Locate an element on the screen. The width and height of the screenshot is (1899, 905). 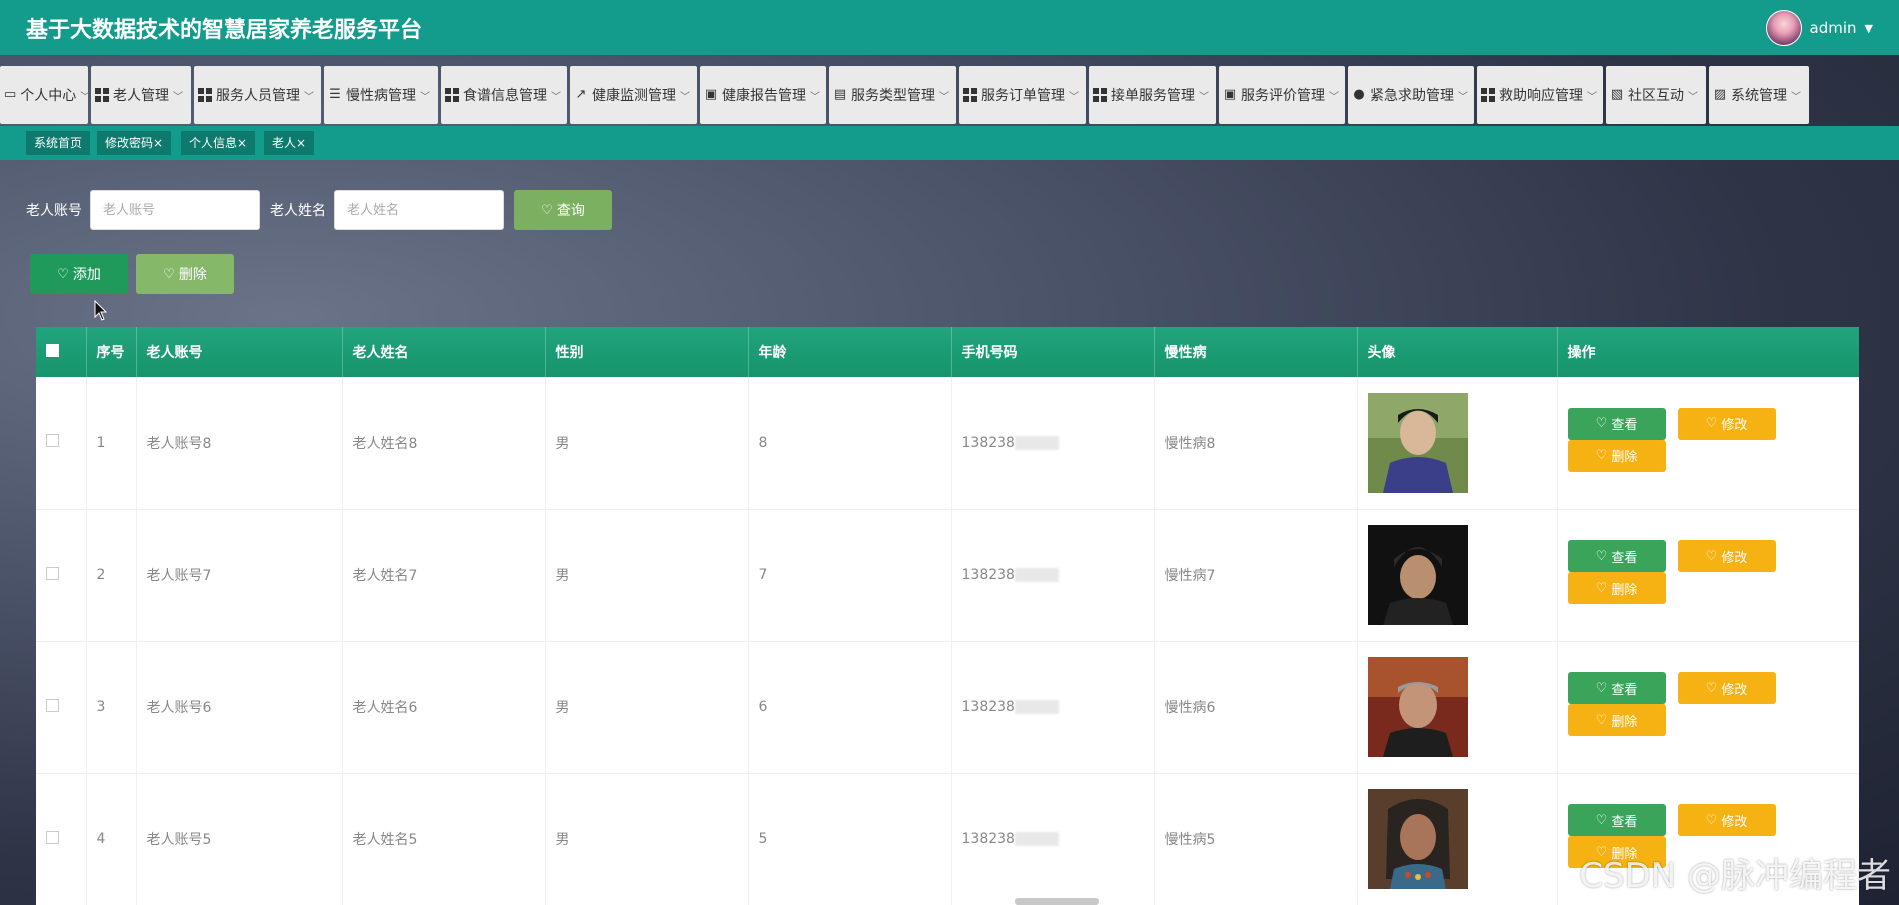
remove-label: 删除 is located at coordinates (1624, 722).